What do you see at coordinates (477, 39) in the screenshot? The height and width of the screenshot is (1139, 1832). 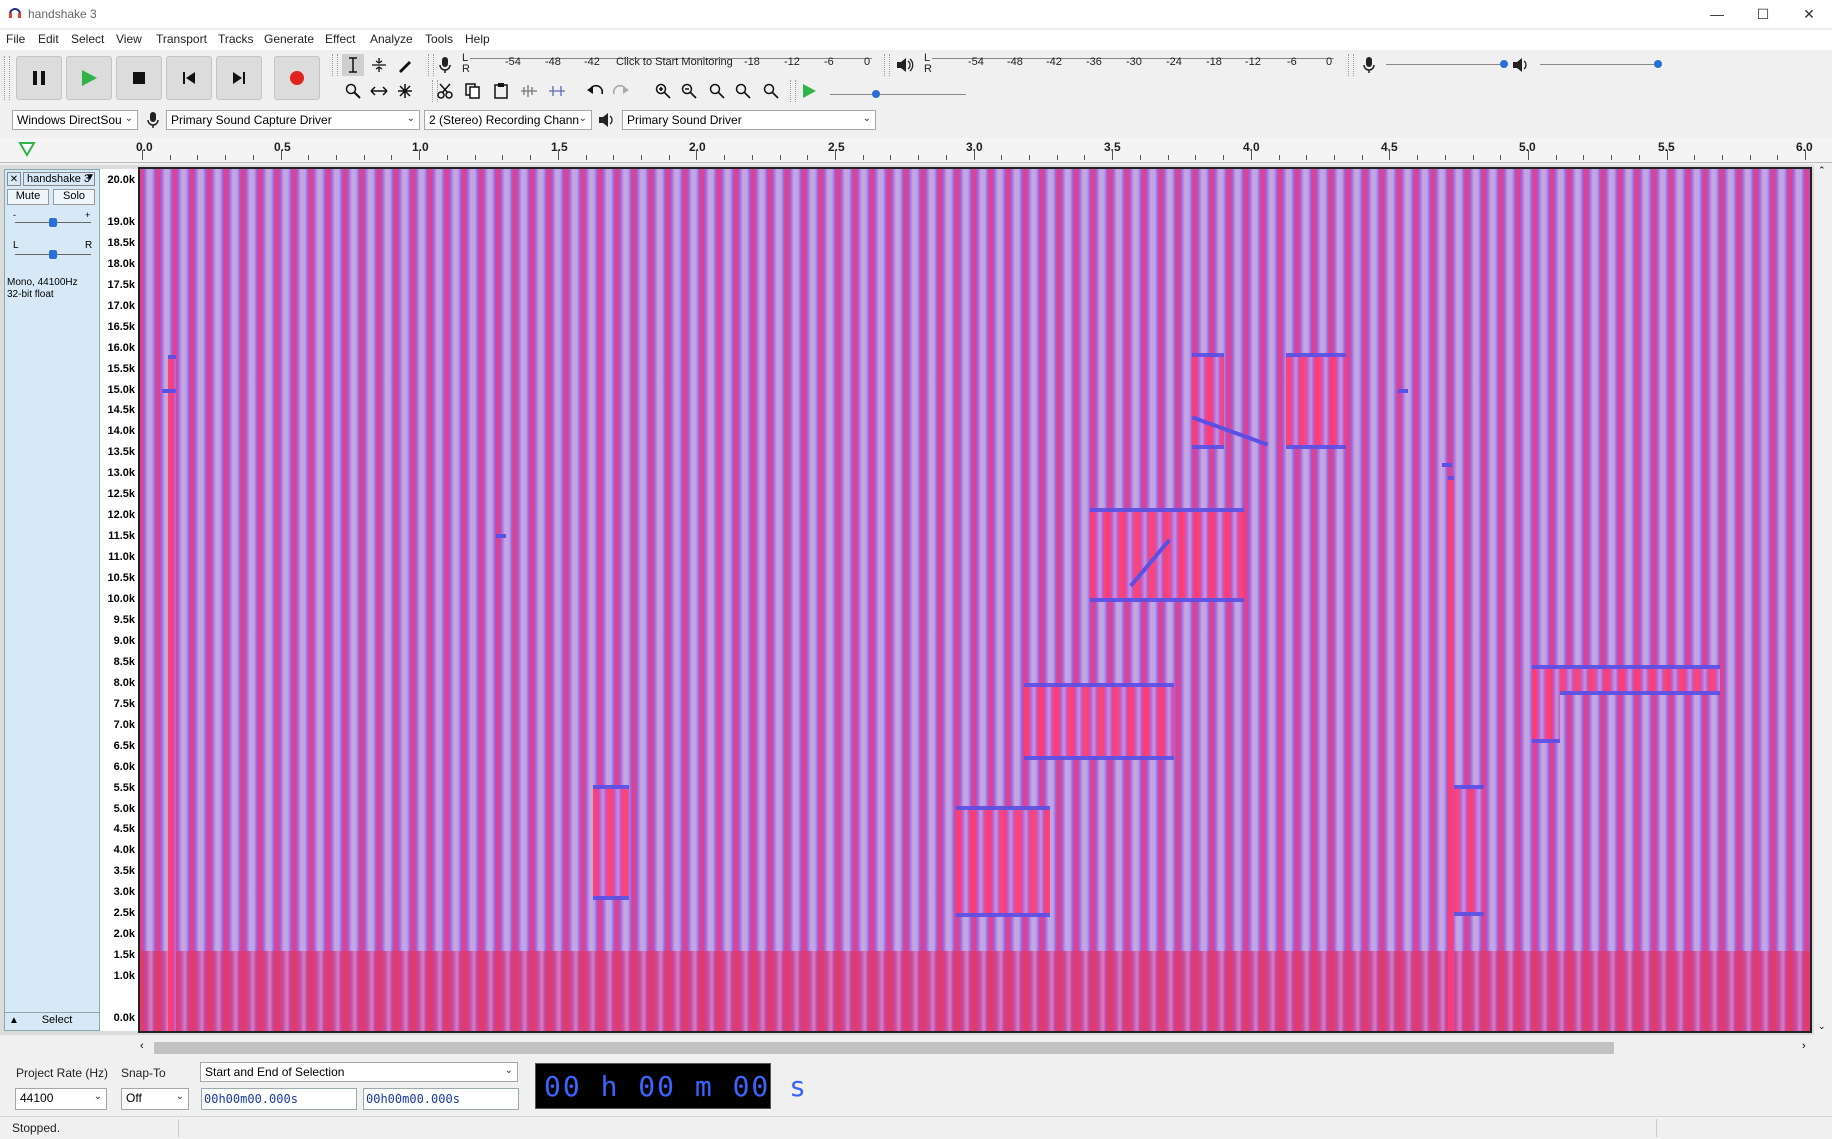 I see `menu-help: Help` at bounding box center [477, 39].